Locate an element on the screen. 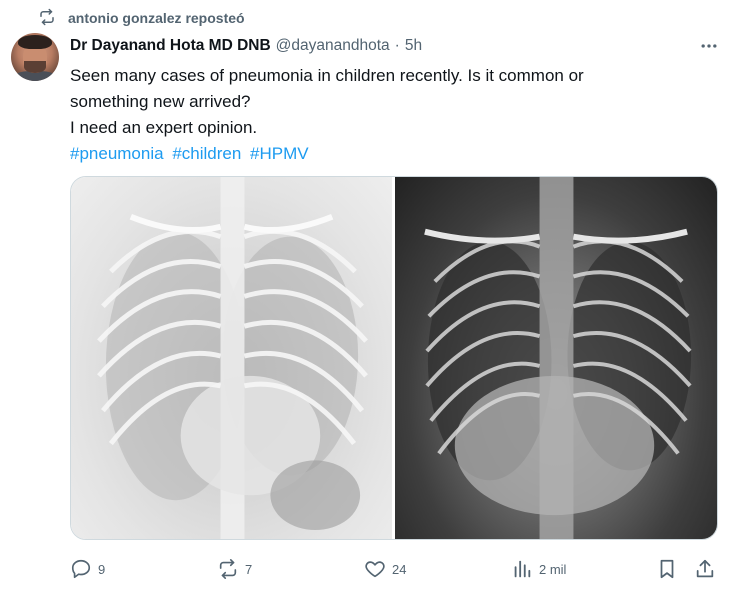 The image size is (738, 594). share-icon is located at coordinates (705, 568).